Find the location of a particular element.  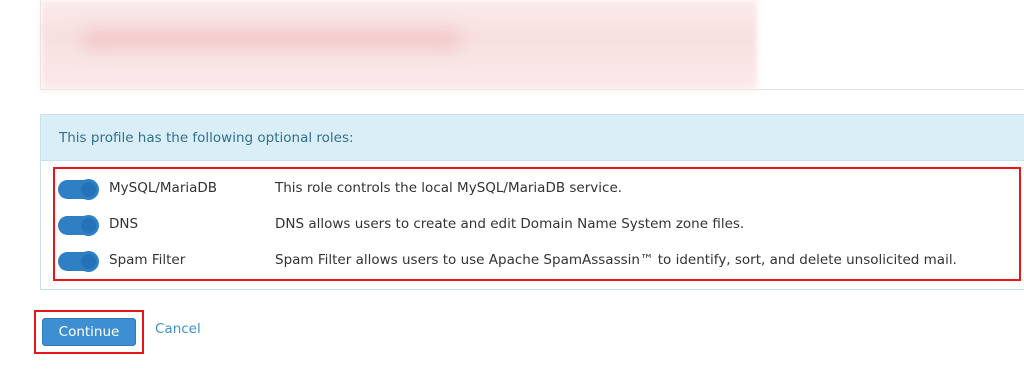

spam-filter-toggle is located at coordinates (78, 261).